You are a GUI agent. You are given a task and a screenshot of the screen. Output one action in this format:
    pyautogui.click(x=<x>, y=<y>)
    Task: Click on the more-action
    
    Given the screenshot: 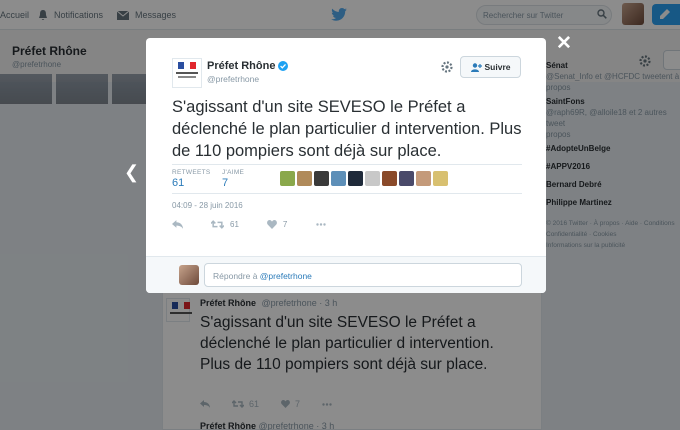 What is the action you would take?
    pyautogui.click(x=321, y=224)
    